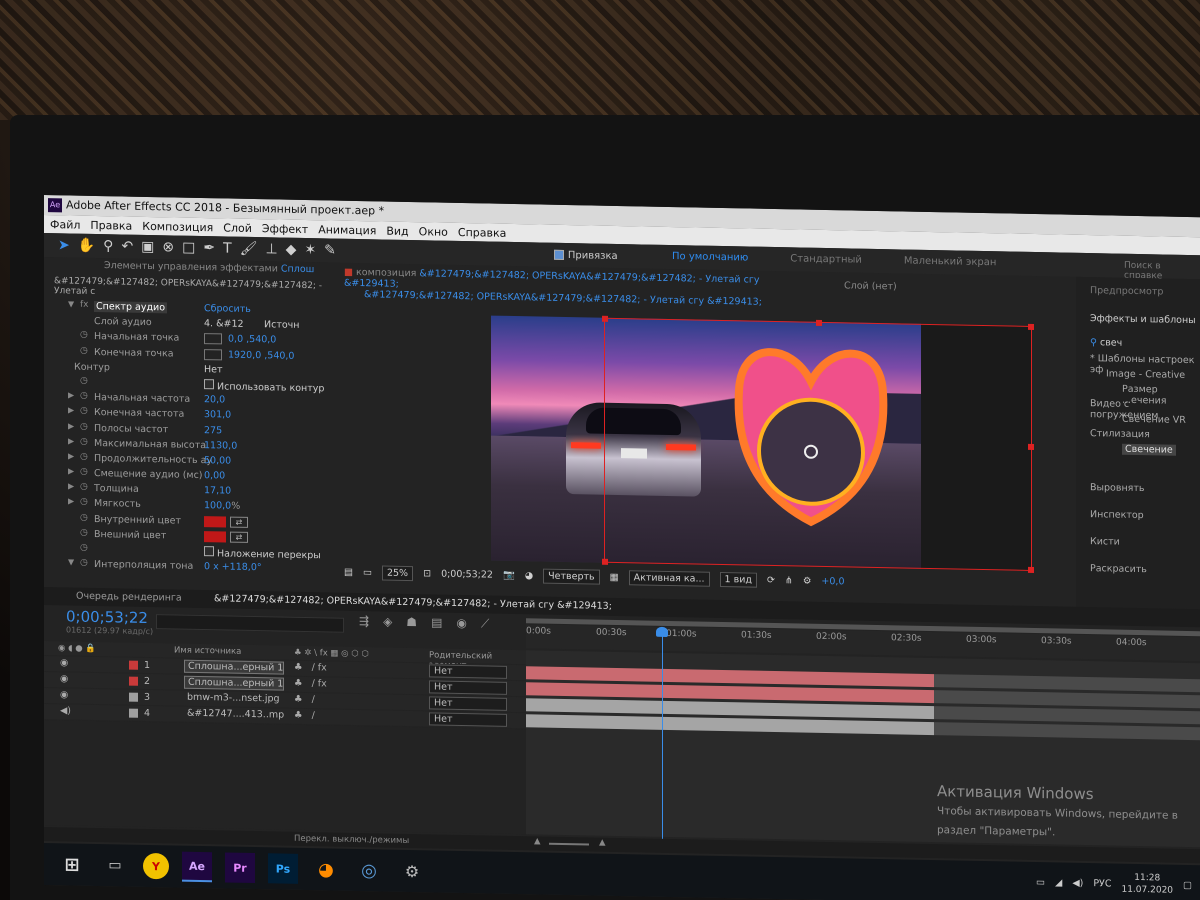  Describe the element at coordinates (115, 865) in the screenshot. I see `task-view-icon: ▭` at that location.